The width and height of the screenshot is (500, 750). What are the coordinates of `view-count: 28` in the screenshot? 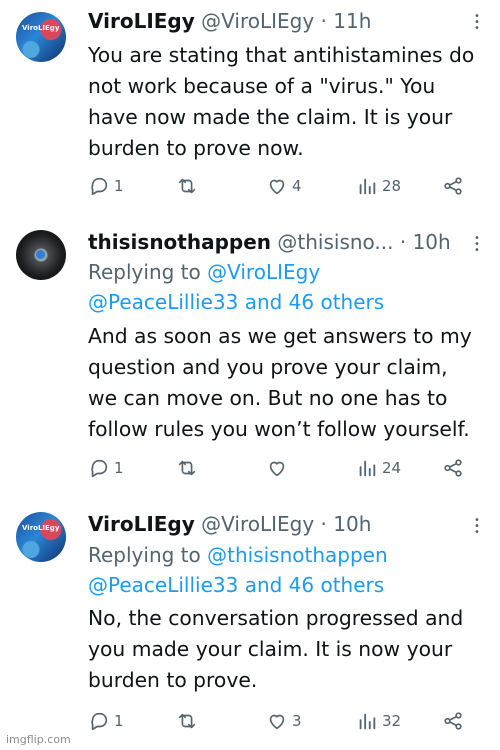 It's located at (392, 186).